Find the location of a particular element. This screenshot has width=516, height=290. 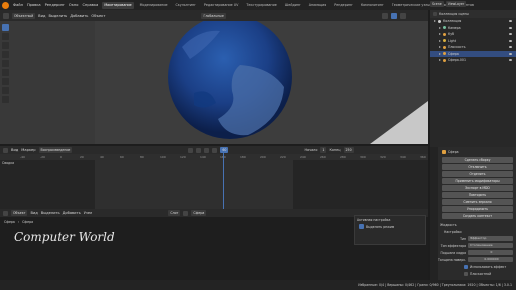

end-frame-field: 250 is located at coordinates (348, 150).